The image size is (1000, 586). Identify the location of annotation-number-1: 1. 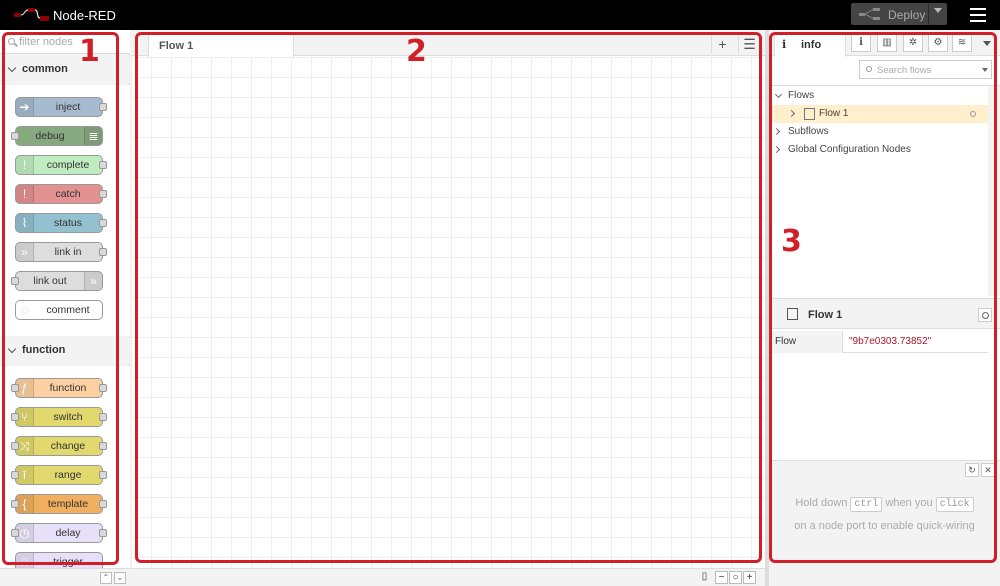
(89, 51).